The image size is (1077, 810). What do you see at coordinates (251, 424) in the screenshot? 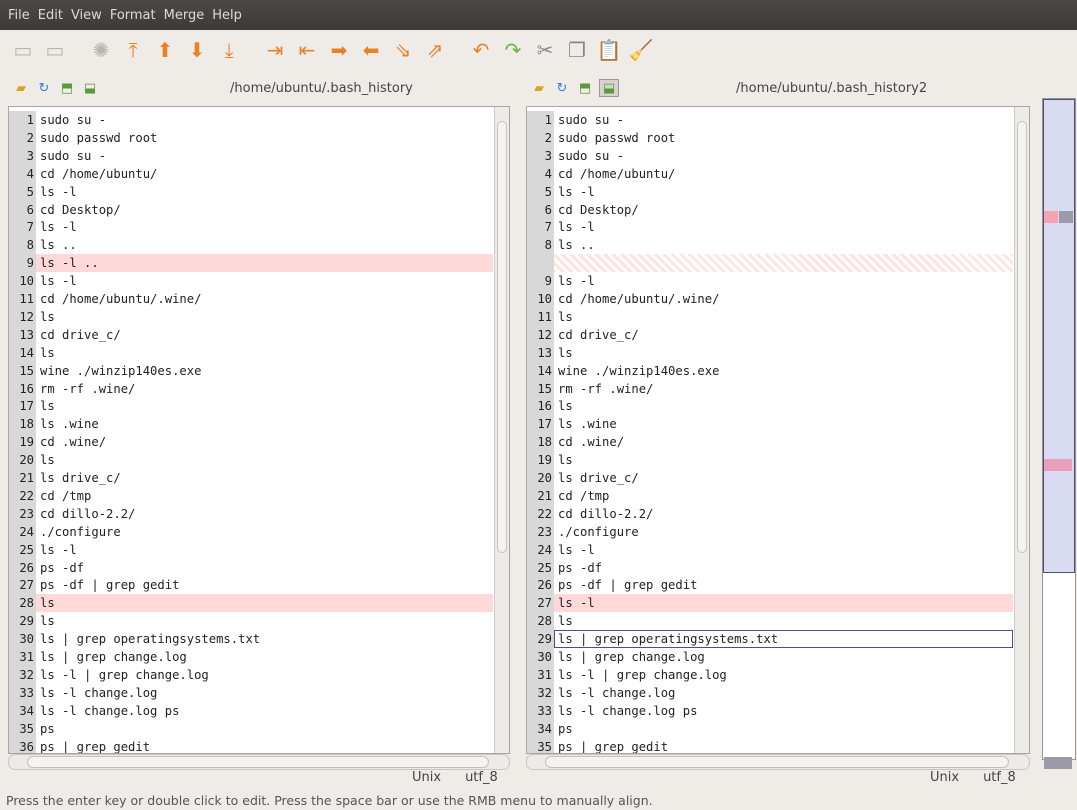
I see `text-line: 18 ls .wine` at bounding box center [251, 424].